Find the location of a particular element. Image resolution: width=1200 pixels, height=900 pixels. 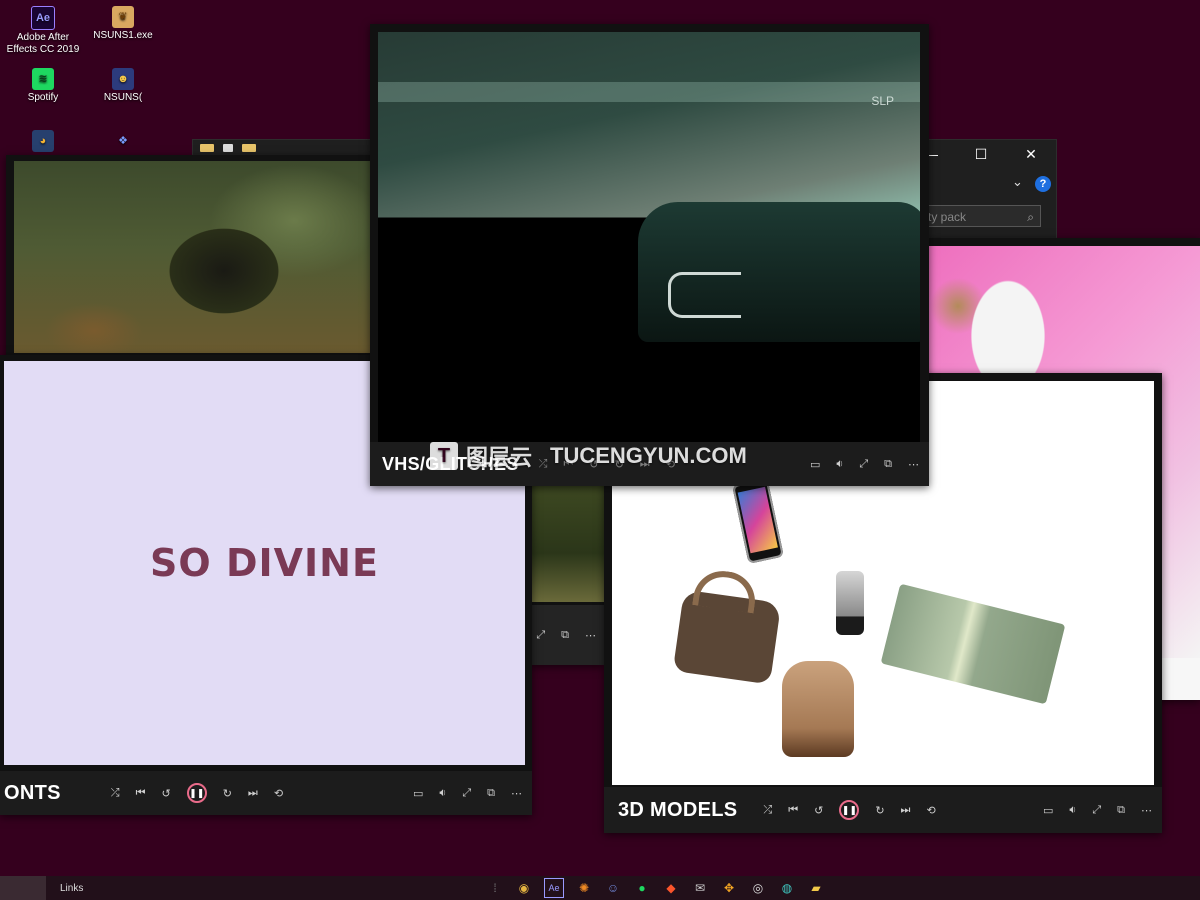

bottle-model is located at coordinates (850, 603).